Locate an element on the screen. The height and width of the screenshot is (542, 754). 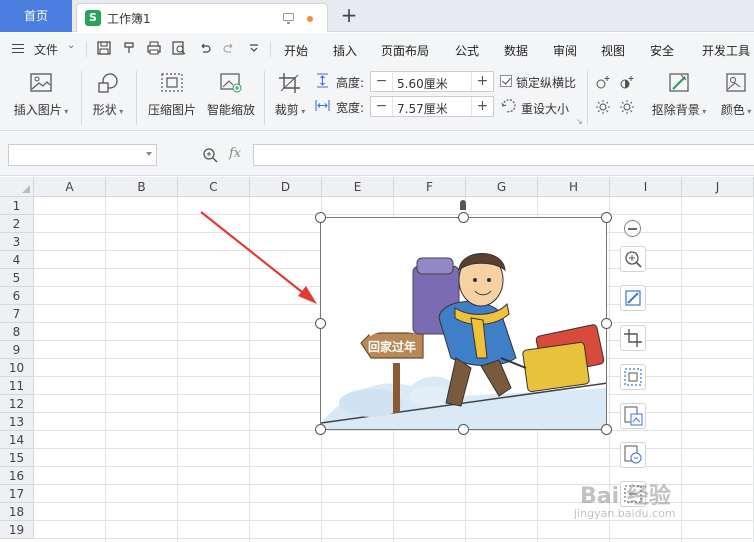
menu-review: 审阅 is located at coordinates (565, 50).